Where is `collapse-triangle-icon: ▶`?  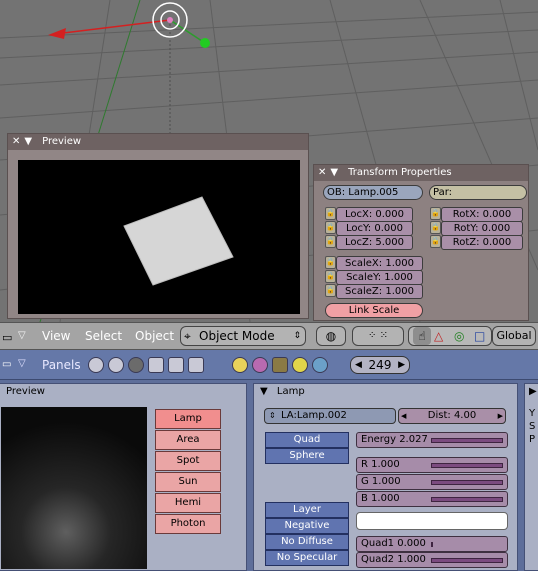
collapse-triangle-icon: ▶ is located at coordinates (533, 391).